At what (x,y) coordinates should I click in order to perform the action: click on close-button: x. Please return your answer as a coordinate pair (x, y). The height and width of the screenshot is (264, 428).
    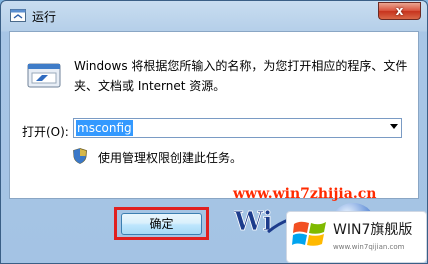
    Looking at the image, I should click on (399, 11).